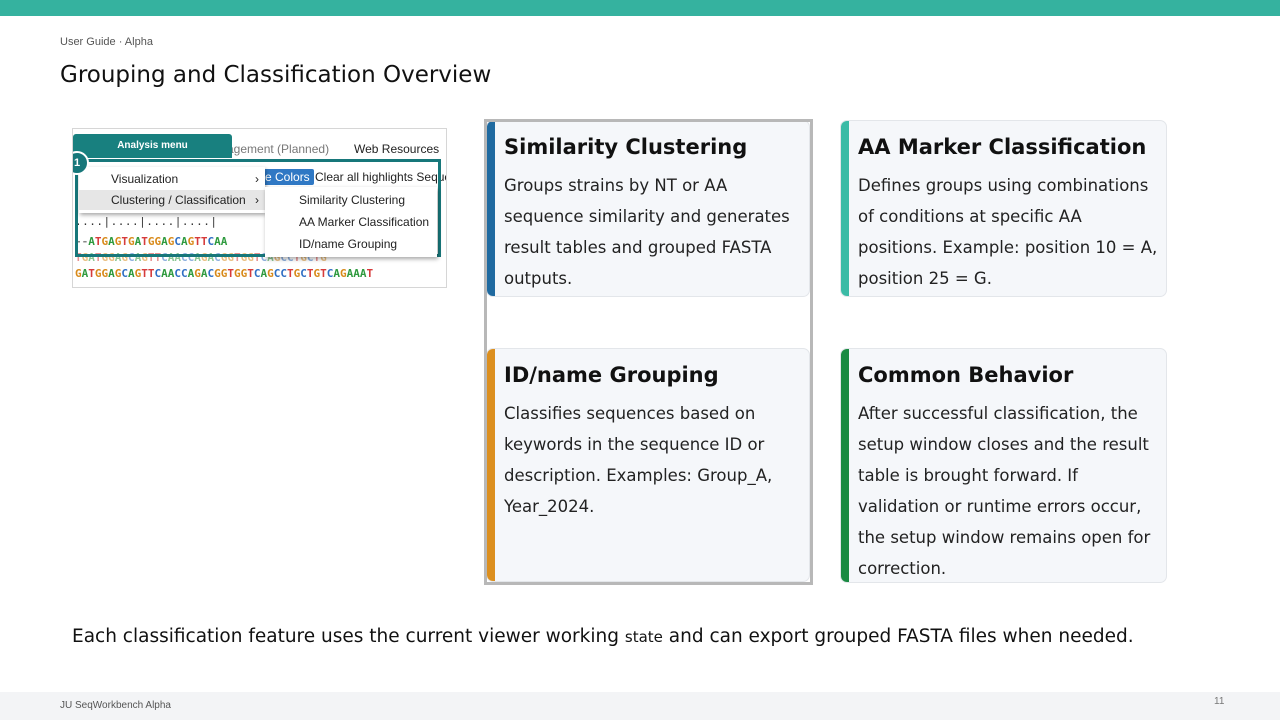 This screenshot has width=1280, height=720. What do you see at coordinates (178, 200) in the screenshot?
I see `menu-item-label: Clustering / Classification` at bounding box center [178, 200].